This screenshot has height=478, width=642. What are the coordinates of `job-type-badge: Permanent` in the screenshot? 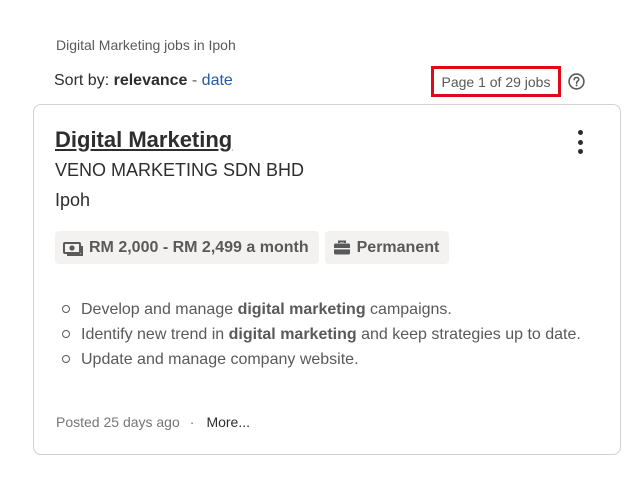 It's located at (387, 247).